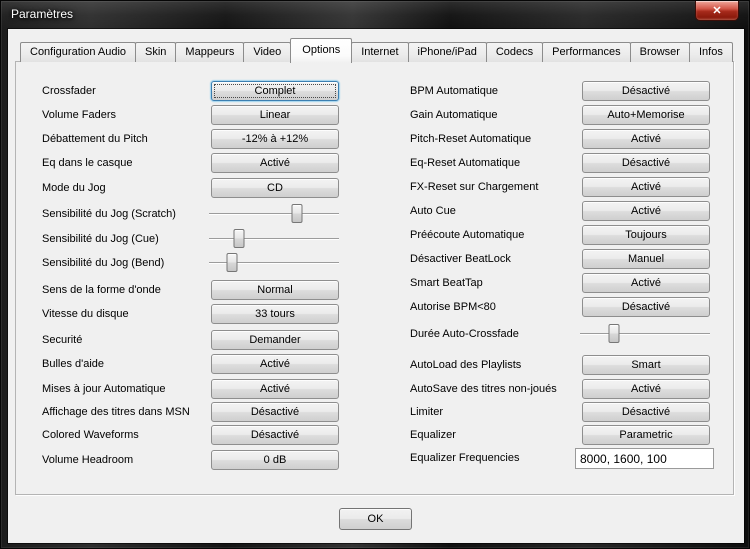  What do you see at coordinates (646, 412) in the screenshot?
I see `limiter-value-button: Désactivé` at bounding box center [646, 412].